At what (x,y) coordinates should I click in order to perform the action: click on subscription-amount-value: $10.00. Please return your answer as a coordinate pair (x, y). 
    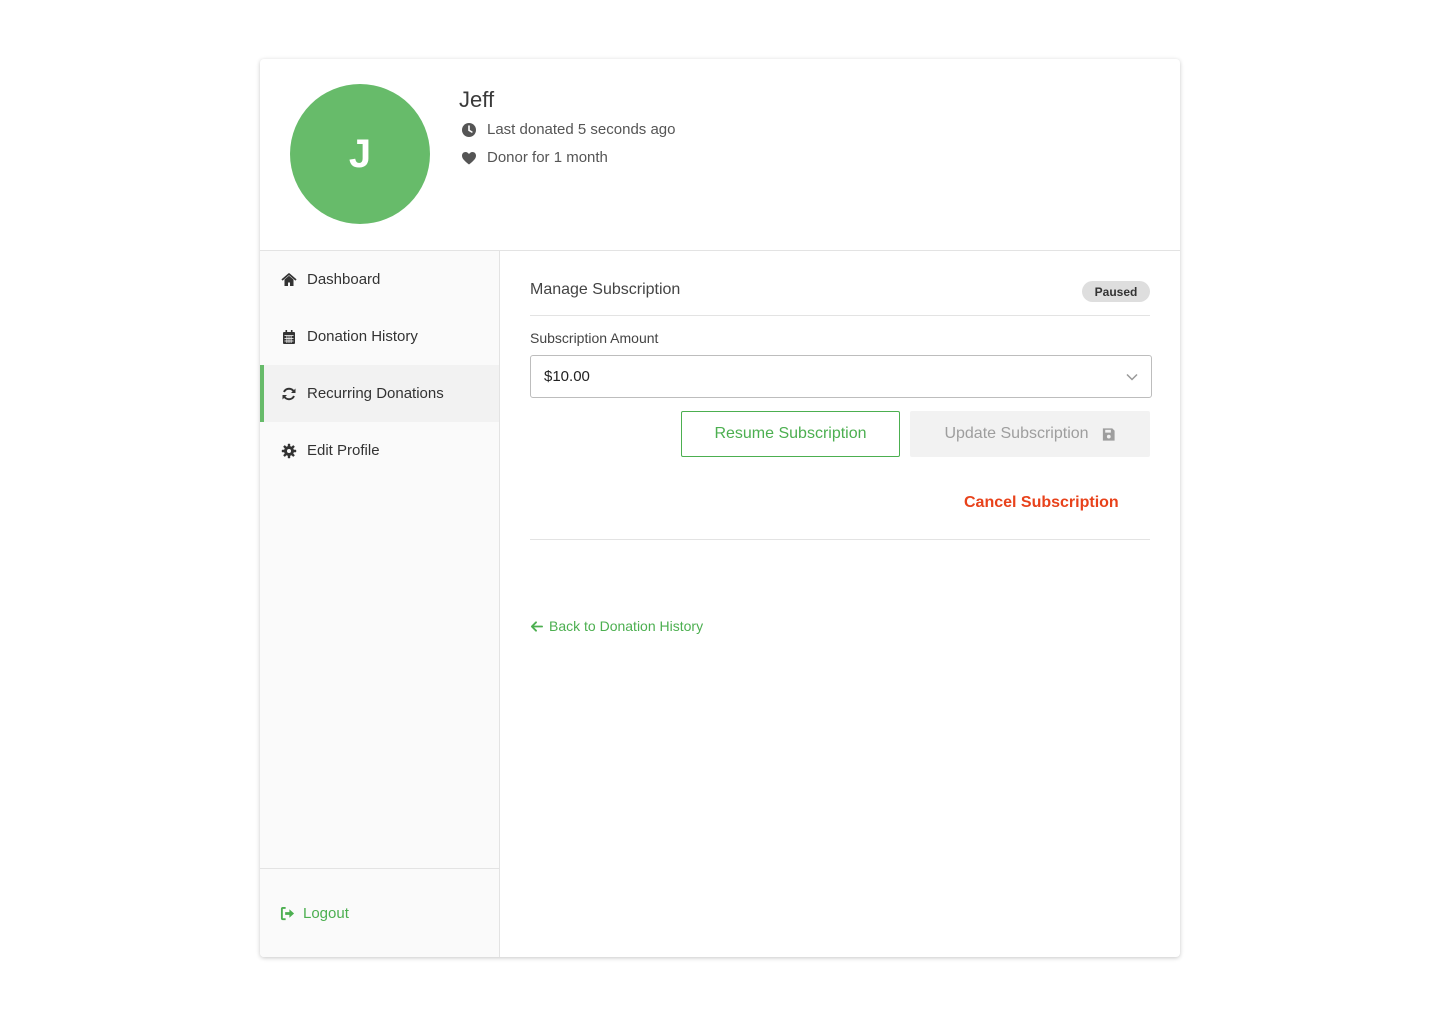
    Looking at the image, I should click on (567, 376).